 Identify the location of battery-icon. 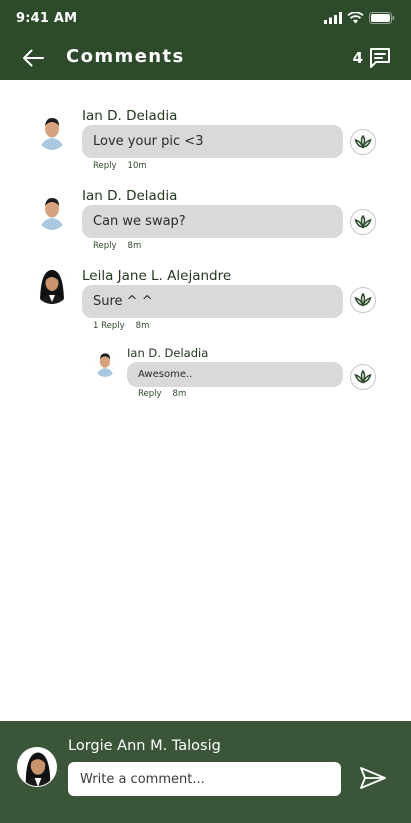
(382, 18).